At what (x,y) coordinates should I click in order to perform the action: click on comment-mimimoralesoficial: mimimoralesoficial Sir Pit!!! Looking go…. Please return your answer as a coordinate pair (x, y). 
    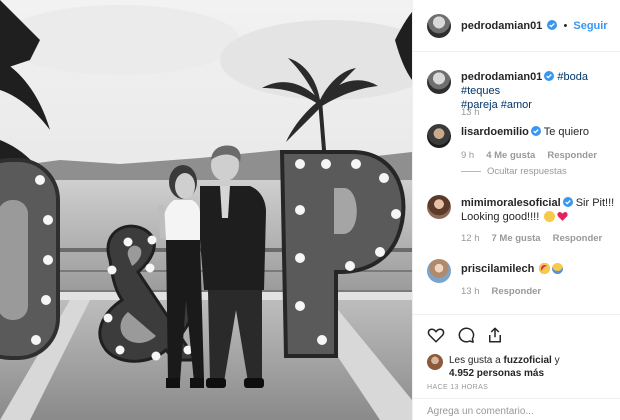
    Looking at the image, I should click on (538, 210).